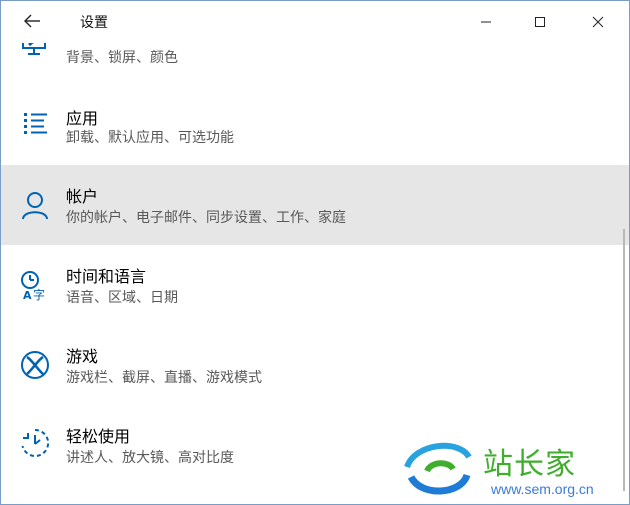  Describe the element at coordinates (35, 123) in the screenshot. I see `apps-list-icon` at that location.